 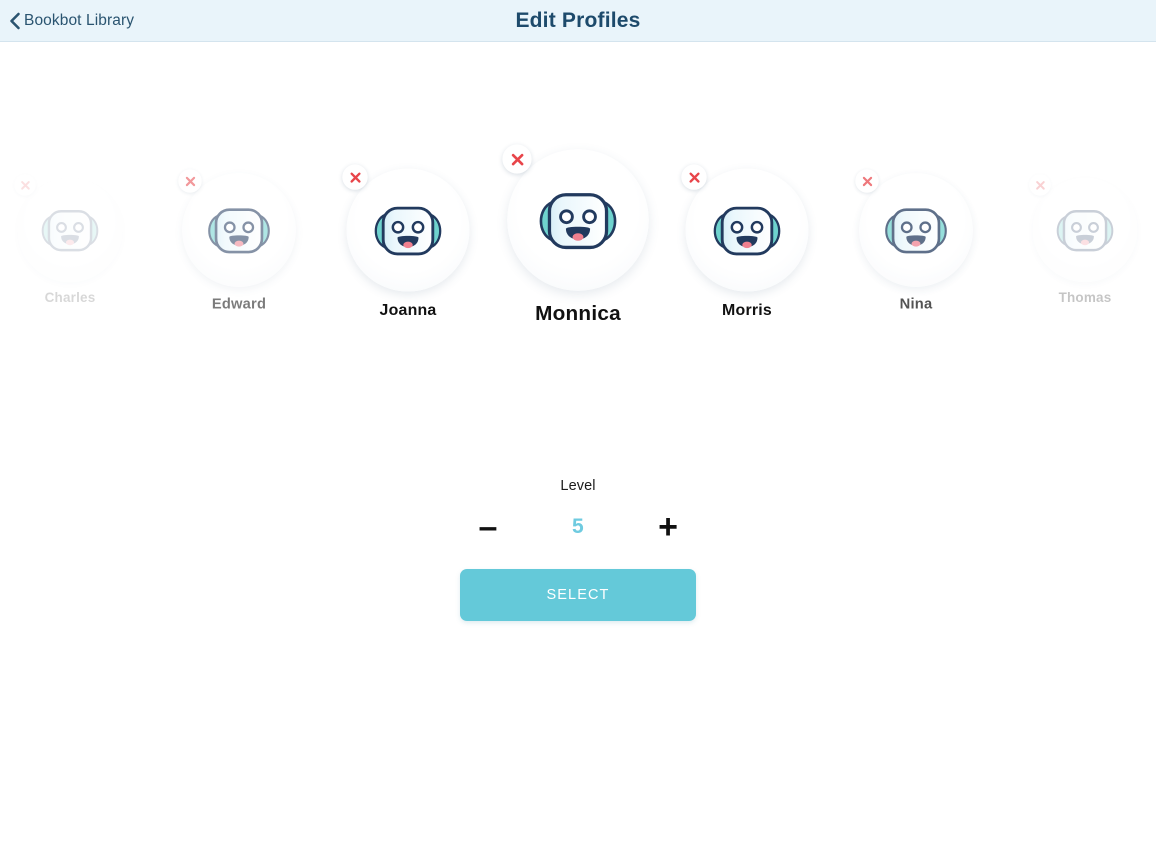 I want to click on profile-card: Nina, so click(x=916, y=241).